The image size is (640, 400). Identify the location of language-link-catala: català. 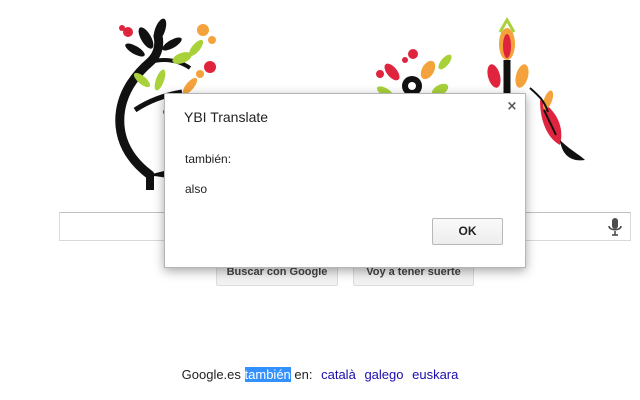
(338, 374).